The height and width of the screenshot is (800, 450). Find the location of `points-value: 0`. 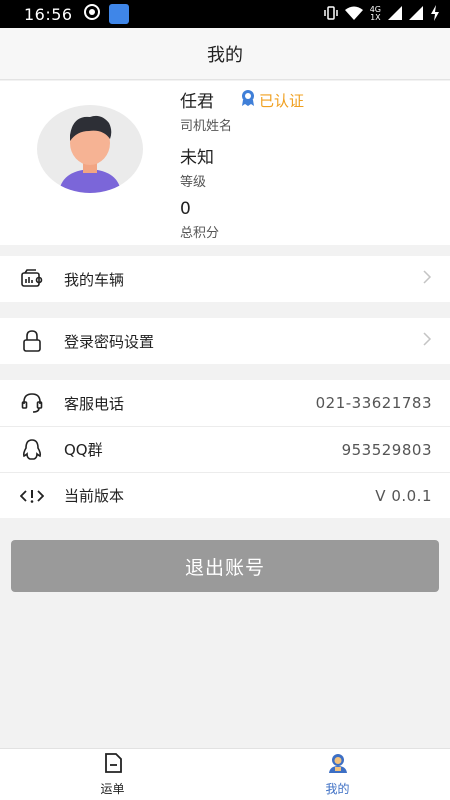

points-value: 0 is located at coordinates (185, 209).